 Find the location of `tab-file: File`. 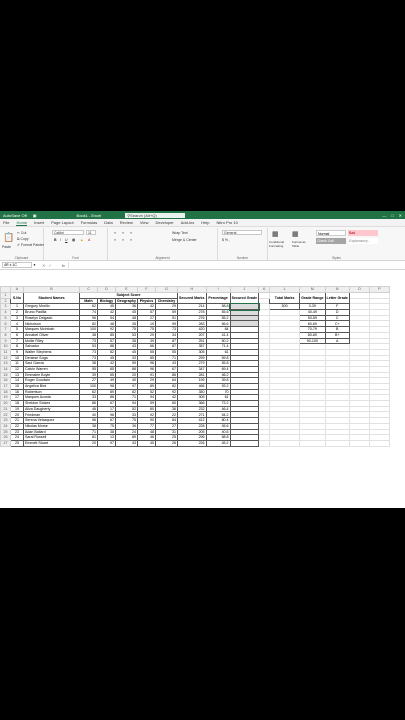

tab-file: File is located at coordinates (6, 222).